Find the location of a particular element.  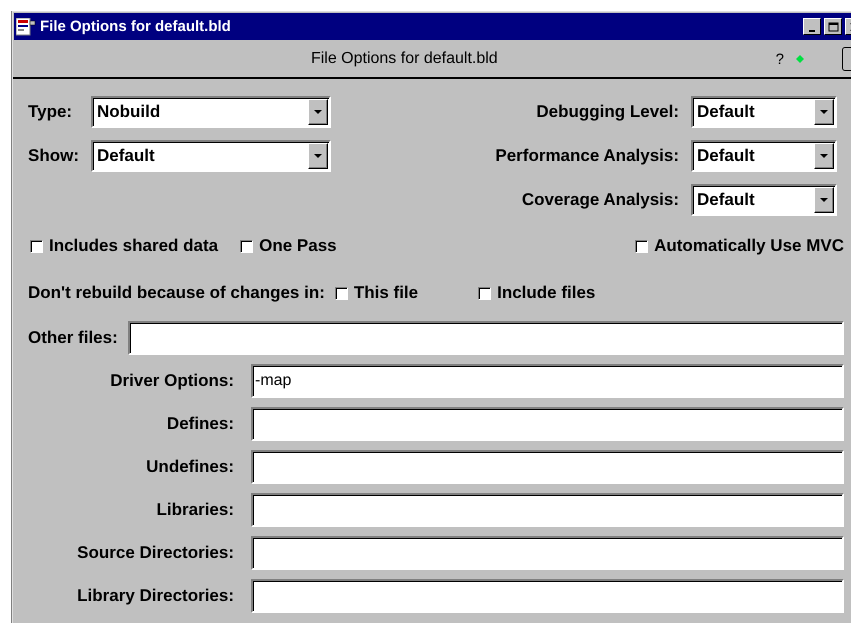

minimize-button is located at coordinates (812, 26).